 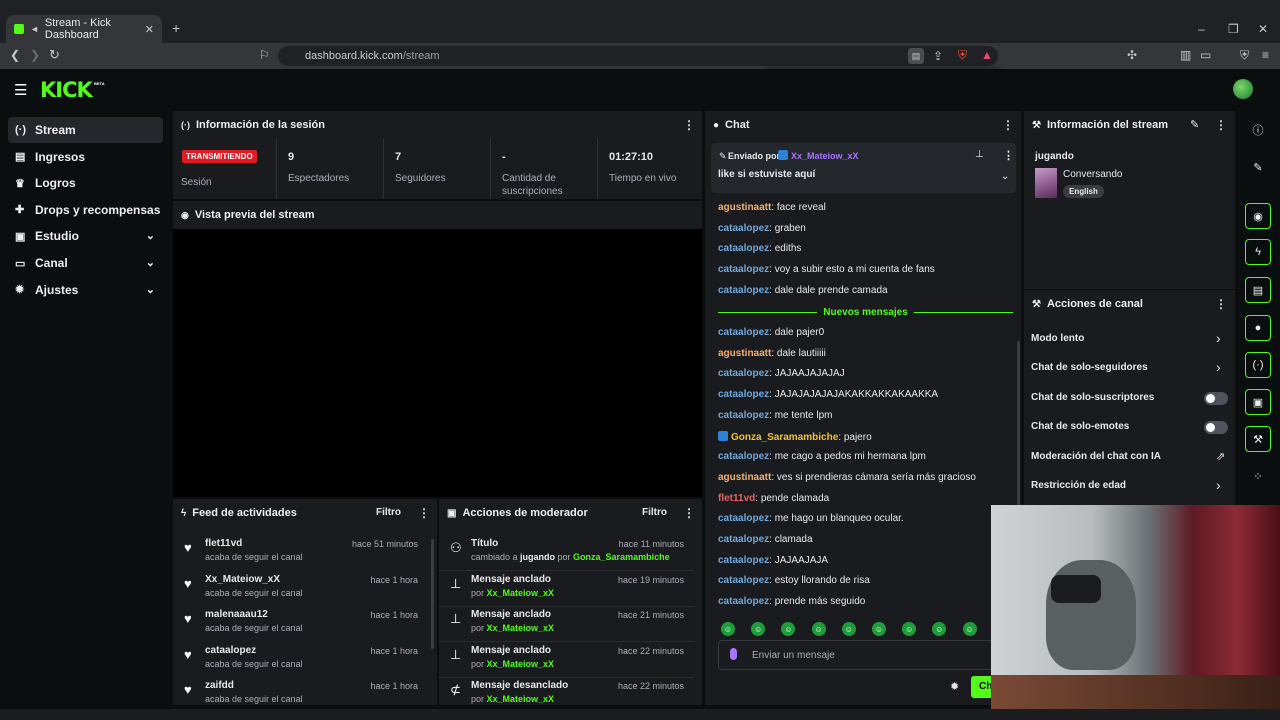 I want to click on edit-rail-button: ✎, so click(x=1258, y=167).